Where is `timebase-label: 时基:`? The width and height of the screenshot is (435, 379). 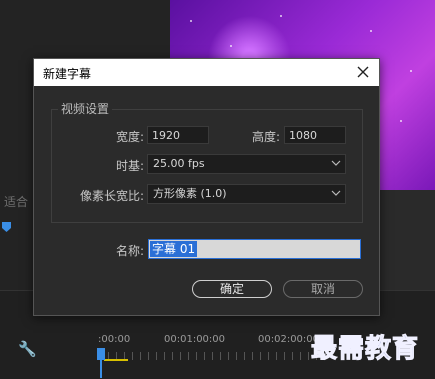 timebase-label: 时基: is located at coordinates (129, 166).